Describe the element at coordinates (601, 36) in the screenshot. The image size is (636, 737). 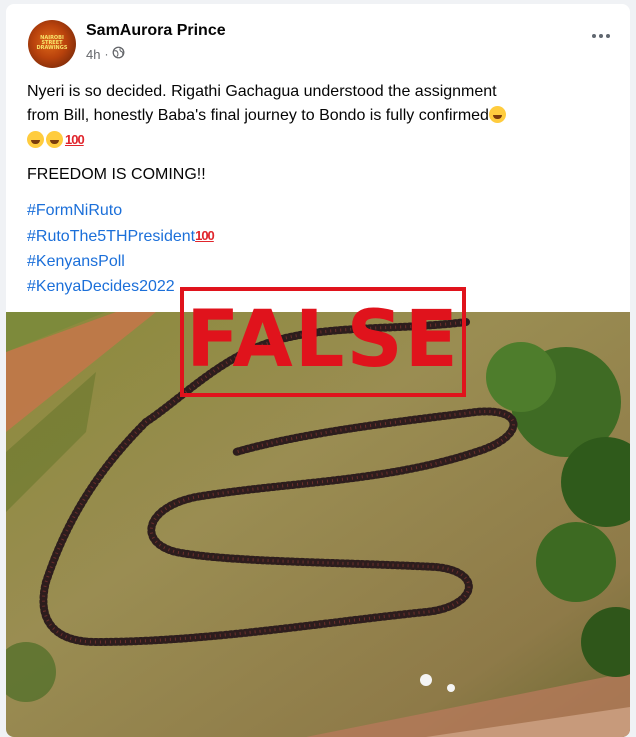
I see `more-options-icon` at that location.